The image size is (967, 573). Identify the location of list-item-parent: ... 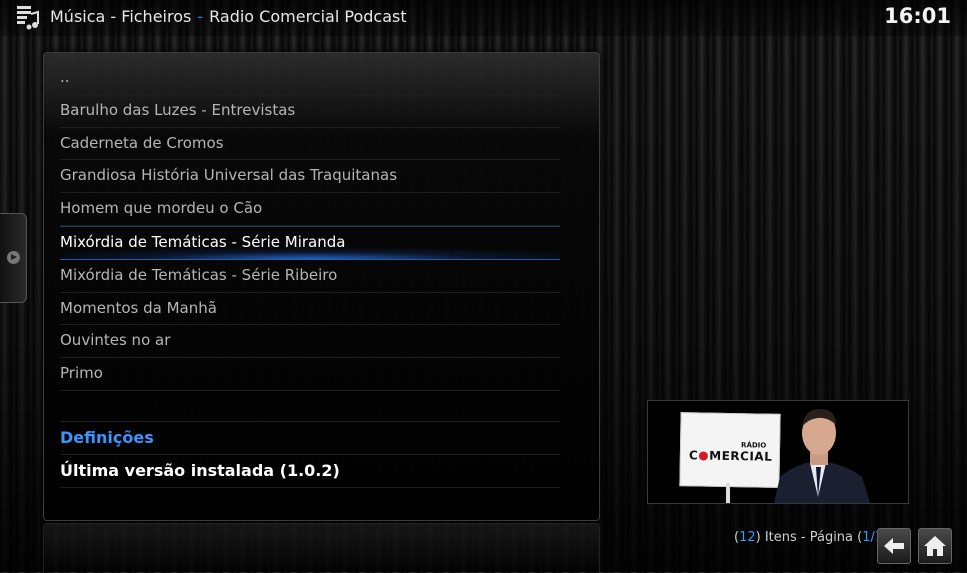
(310, 78).